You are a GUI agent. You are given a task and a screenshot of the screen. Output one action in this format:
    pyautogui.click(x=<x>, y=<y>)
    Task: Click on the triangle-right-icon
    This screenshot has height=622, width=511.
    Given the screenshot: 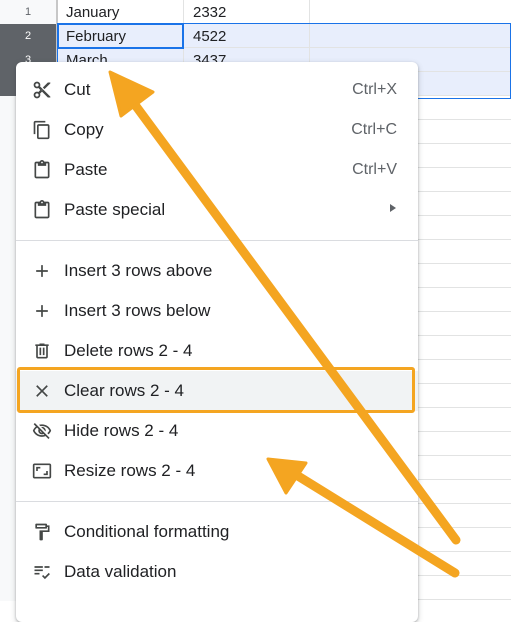 What is the action you would take?
    pyautogui.click(x=393, y=208)
    